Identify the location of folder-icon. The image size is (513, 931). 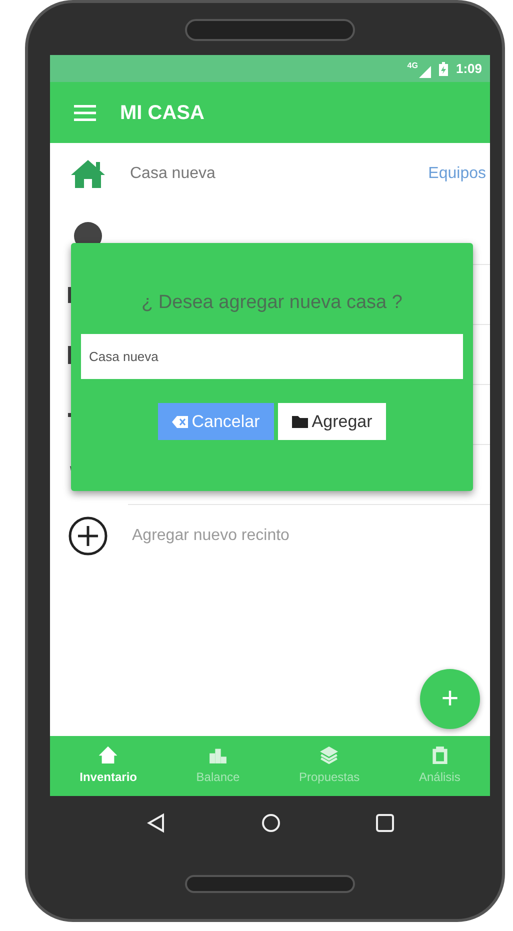
(300, 422).